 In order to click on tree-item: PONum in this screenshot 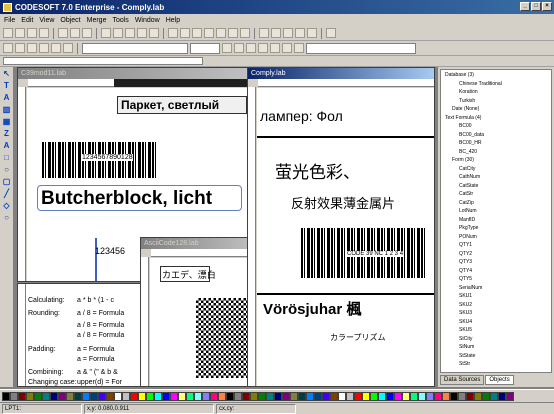, I will do `click(468, 237)`.